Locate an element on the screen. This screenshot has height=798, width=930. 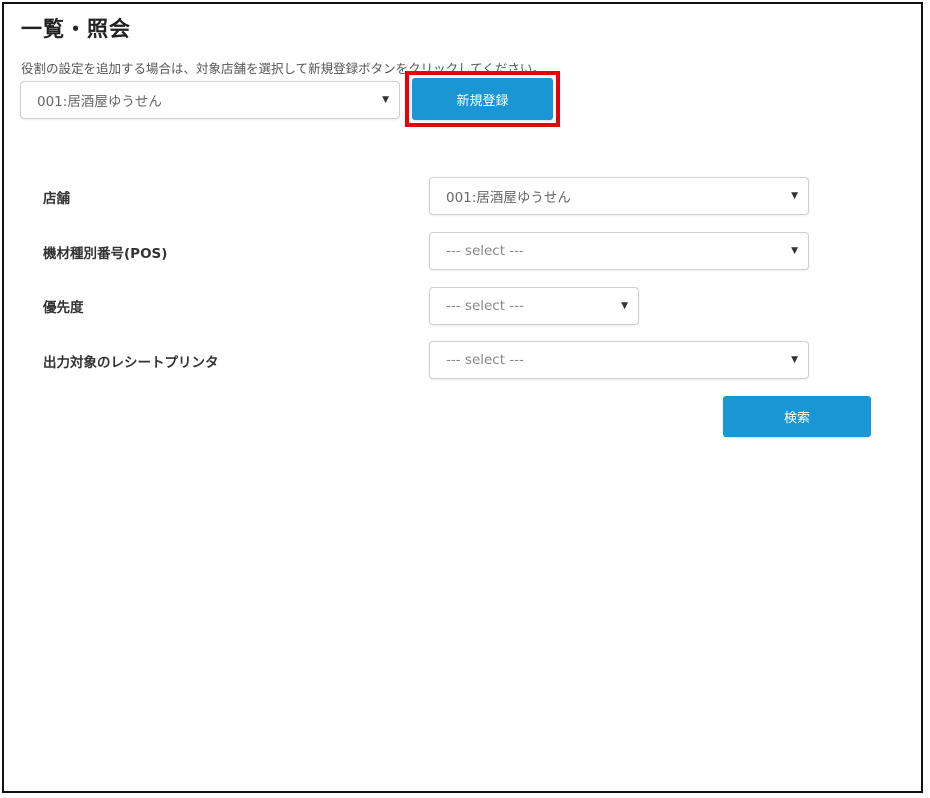
priority-select: --- select --- ▼ is located at coordinates (534, 306).